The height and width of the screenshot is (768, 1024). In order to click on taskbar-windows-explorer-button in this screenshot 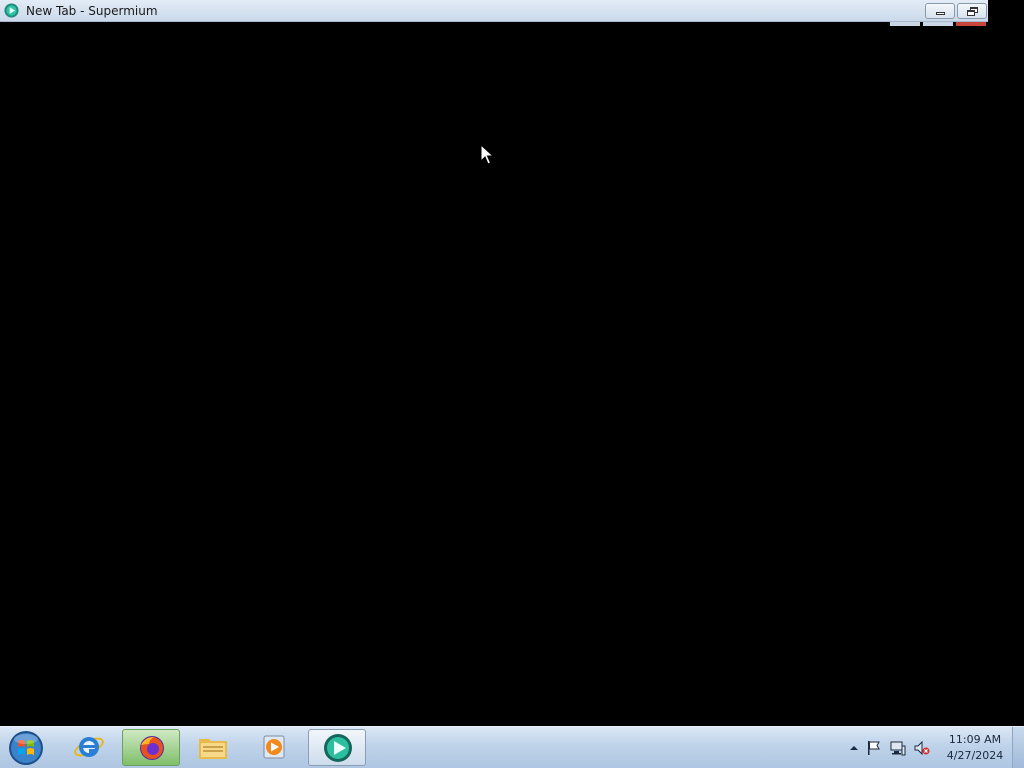, I will do `click(213, 747)`.